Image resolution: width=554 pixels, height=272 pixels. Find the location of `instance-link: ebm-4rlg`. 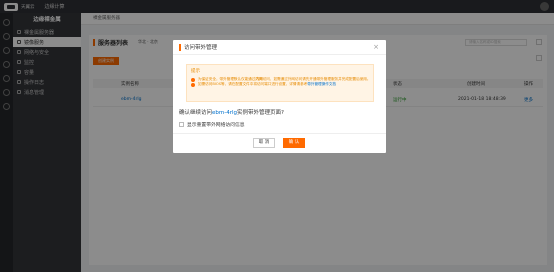

instance-link: ebm-4rlg is located at coordinates (224, 113).